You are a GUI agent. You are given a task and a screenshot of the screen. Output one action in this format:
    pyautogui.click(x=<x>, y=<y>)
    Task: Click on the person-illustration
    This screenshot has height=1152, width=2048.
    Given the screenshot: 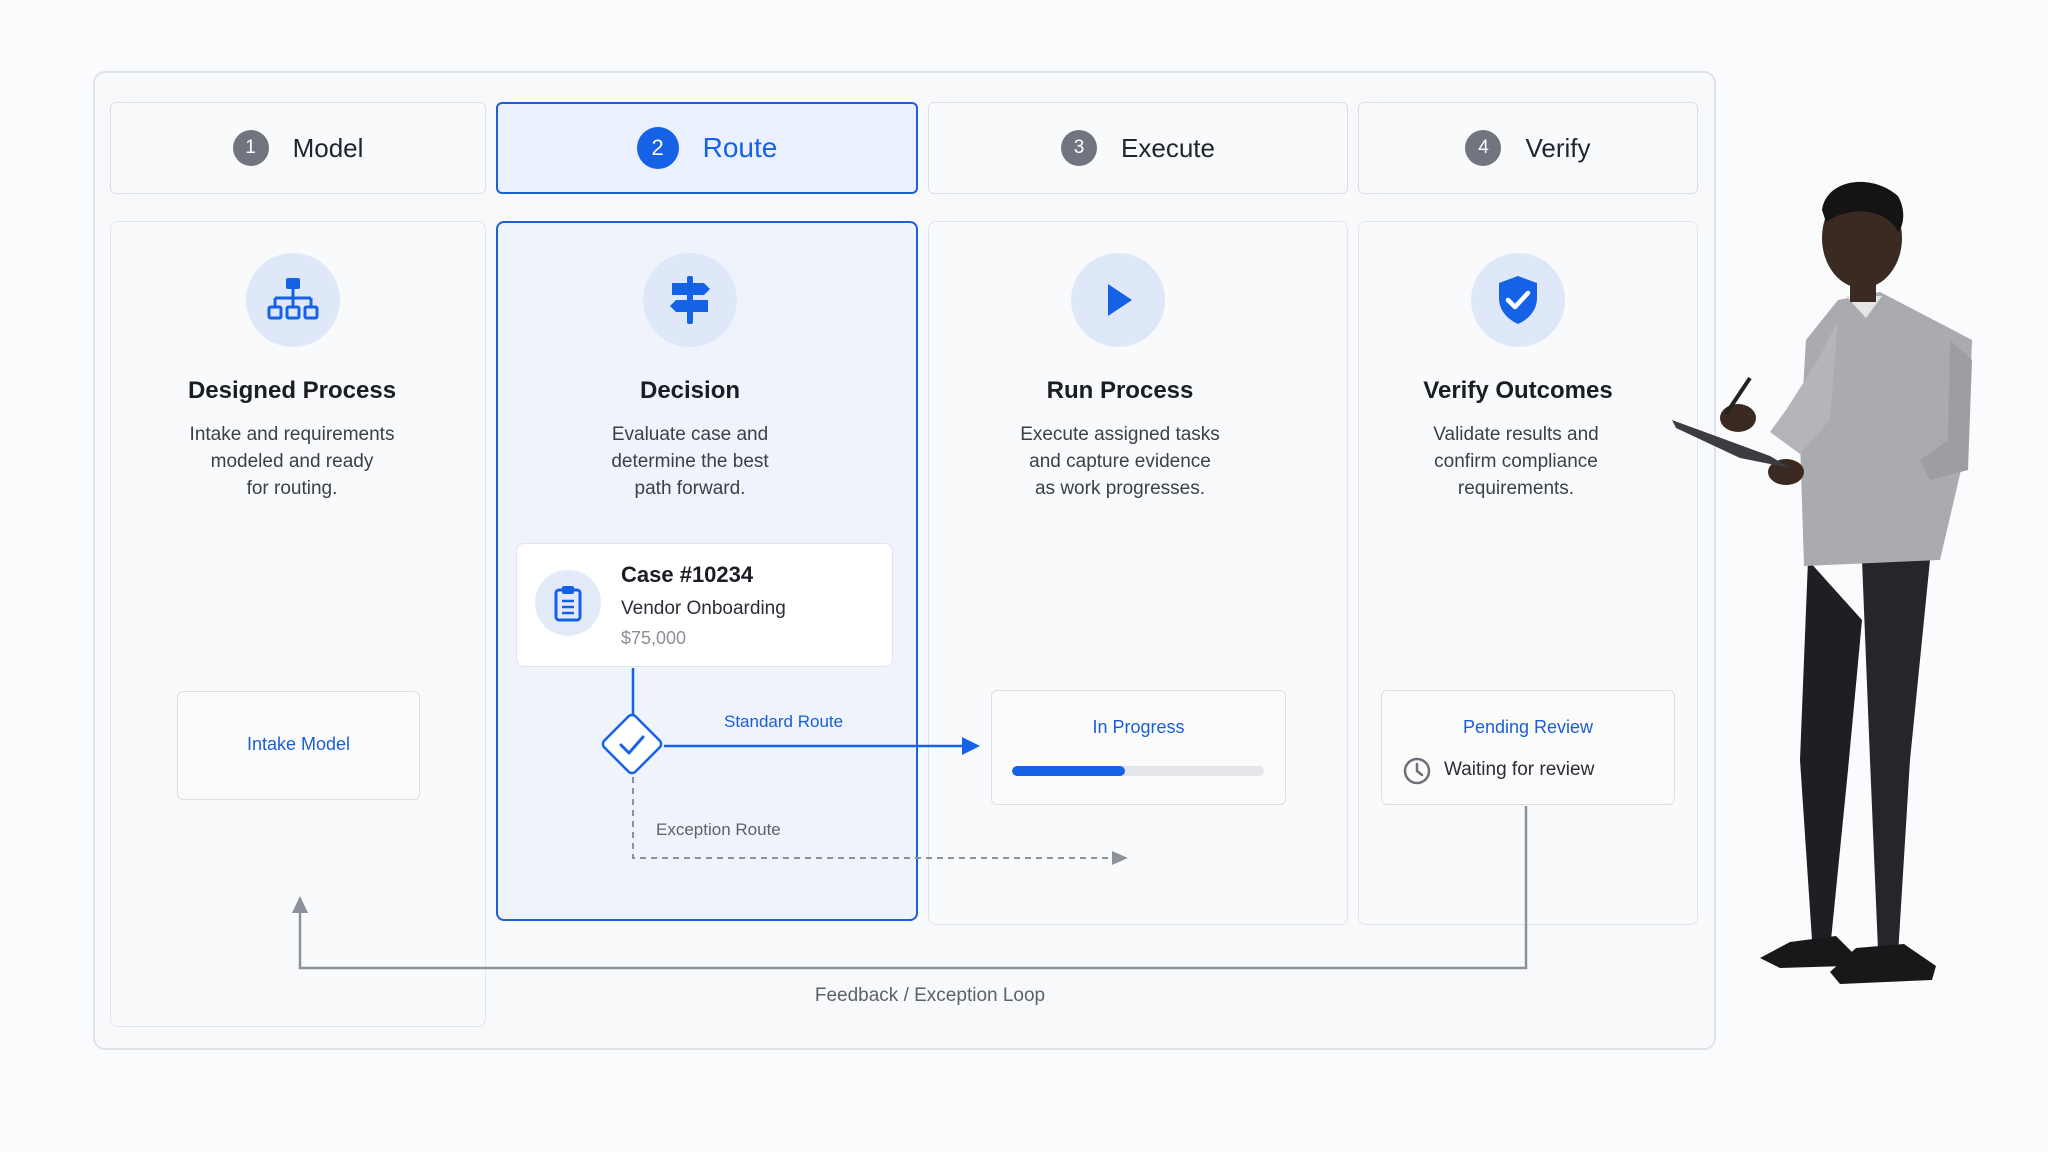 What is the action you would take?
    pyautogui.click(x=1822, y=582)
    